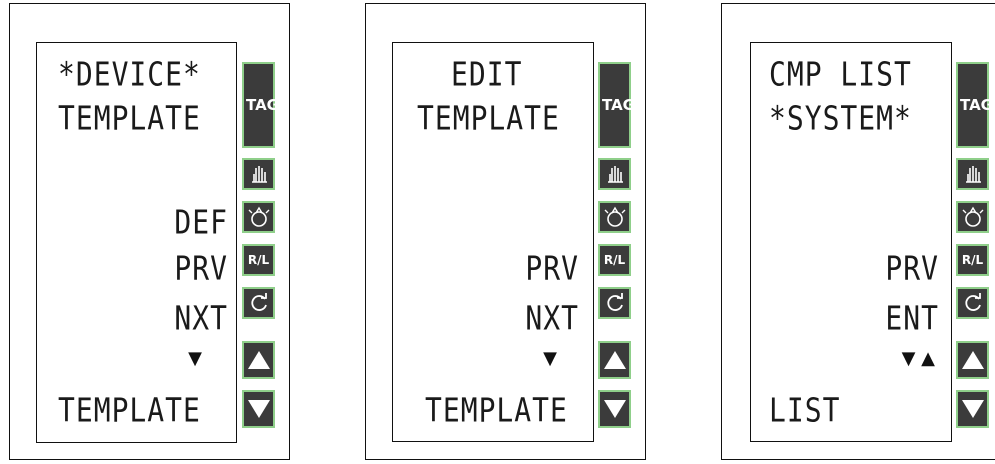 The width and height of the screenshot is (995, 464). Describe the element at coordinates (487, 74) in the screenshot. I see `lcd-title-line1: EDIT` at that location.